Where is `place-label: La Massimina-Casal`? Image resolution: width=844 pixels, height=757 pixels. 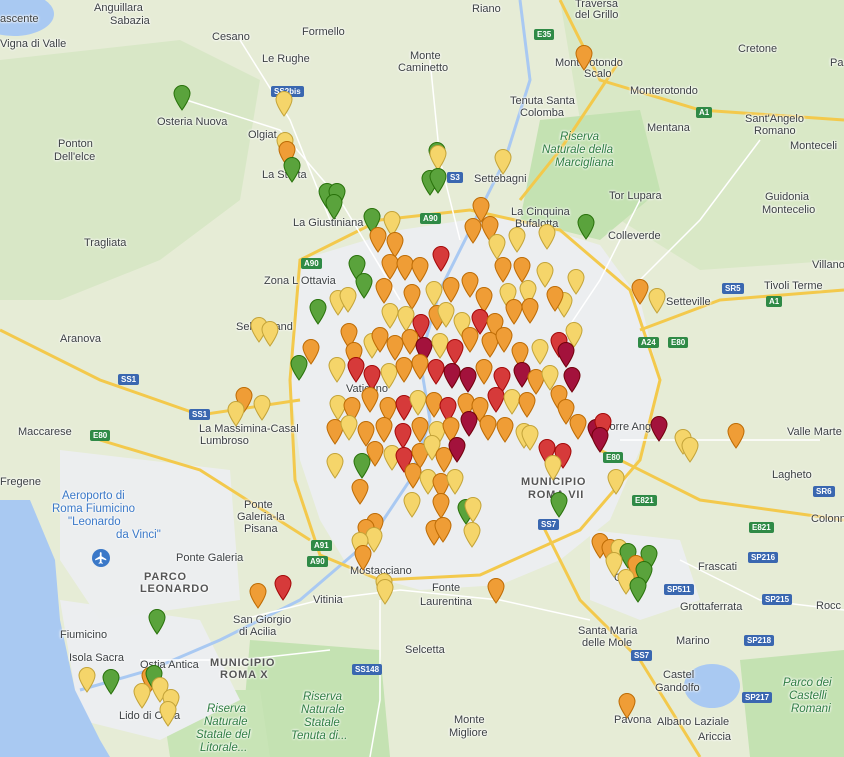 place-label: La Massimina-Casal is located at coordinates (249, 429).